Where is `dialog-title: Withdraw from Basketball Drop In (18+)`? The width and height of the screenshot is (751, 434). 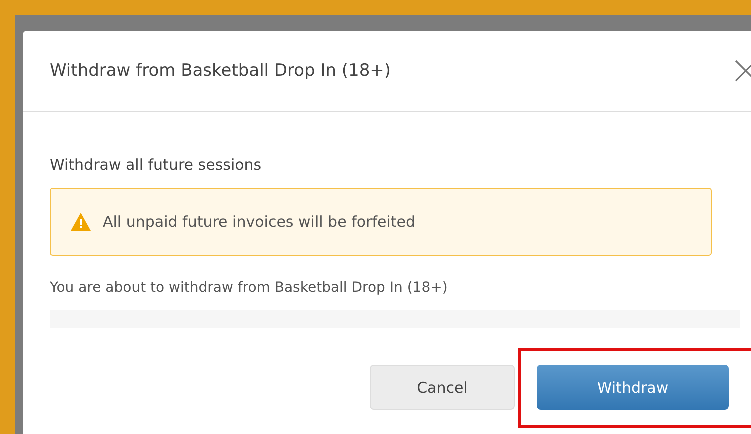
dialog-title: Withdraw from Basketball Drop In (18+) is located at coordinates (221, 71).